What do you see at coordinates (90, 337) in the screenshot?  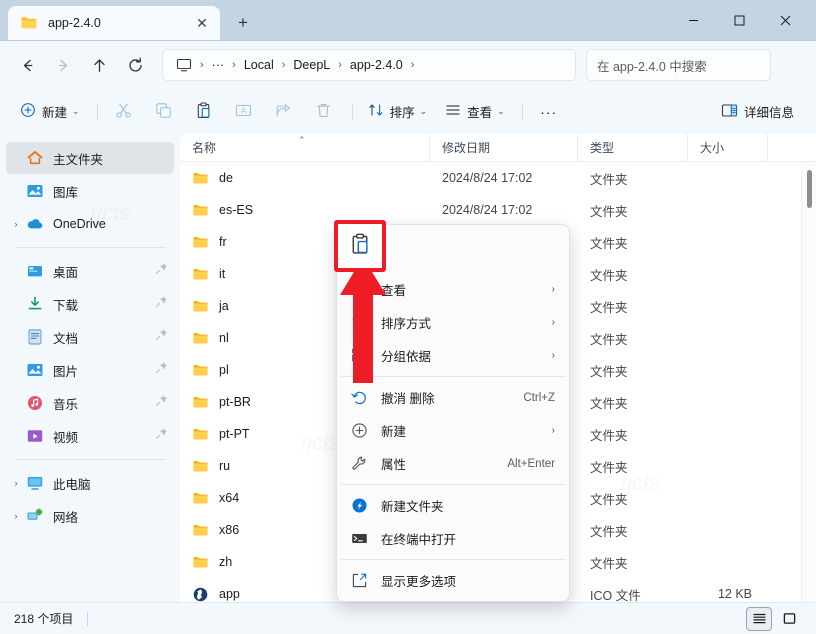 I see `sidebar-item-documents: 文档` at bounding box center [90, 337].